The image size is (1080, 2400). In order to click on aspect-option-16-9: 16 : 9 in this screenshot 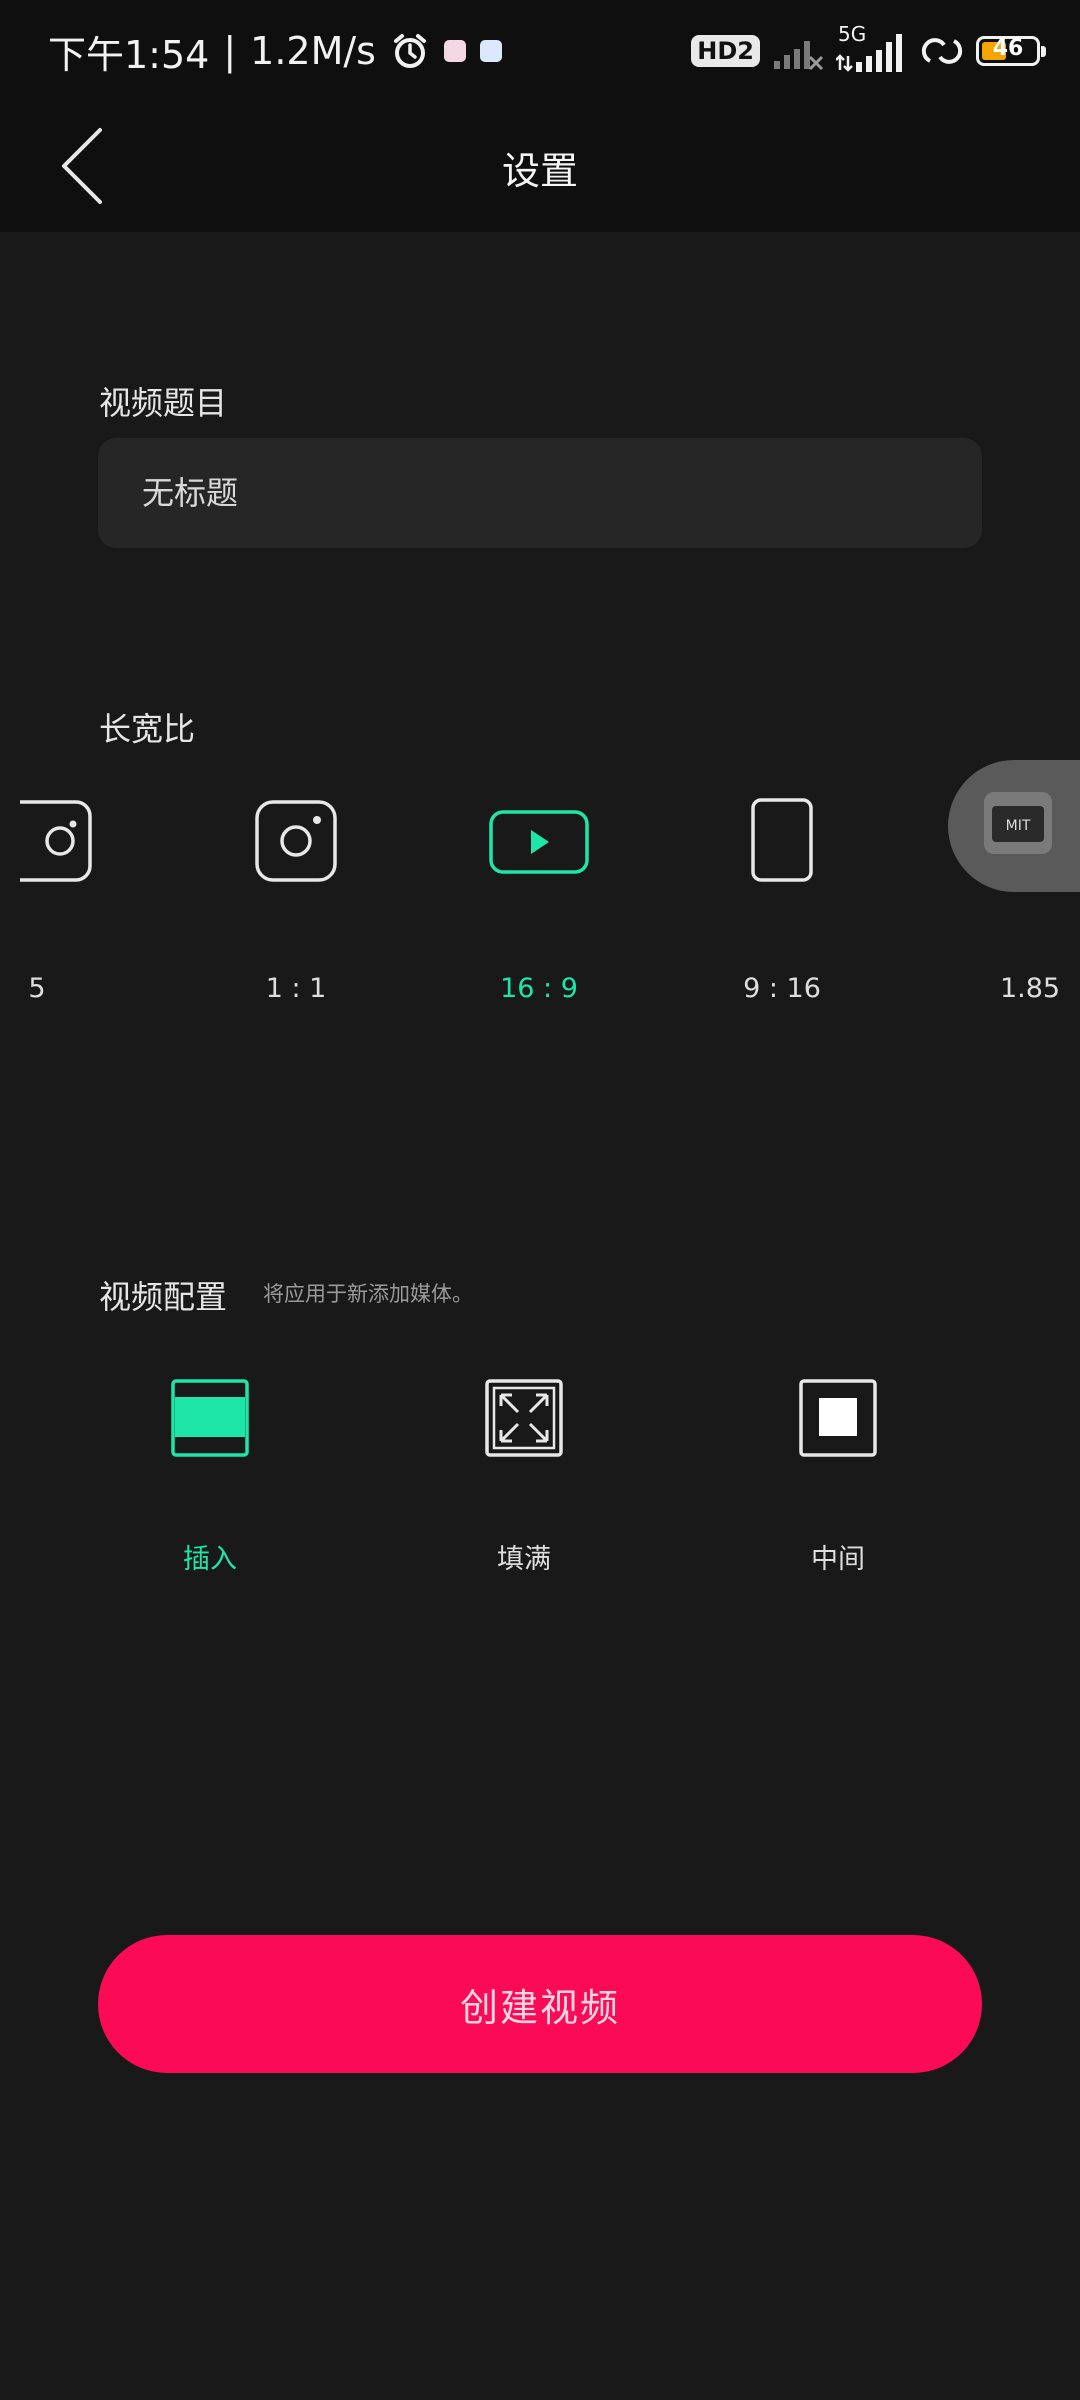, I will do `click(539, 905)`.